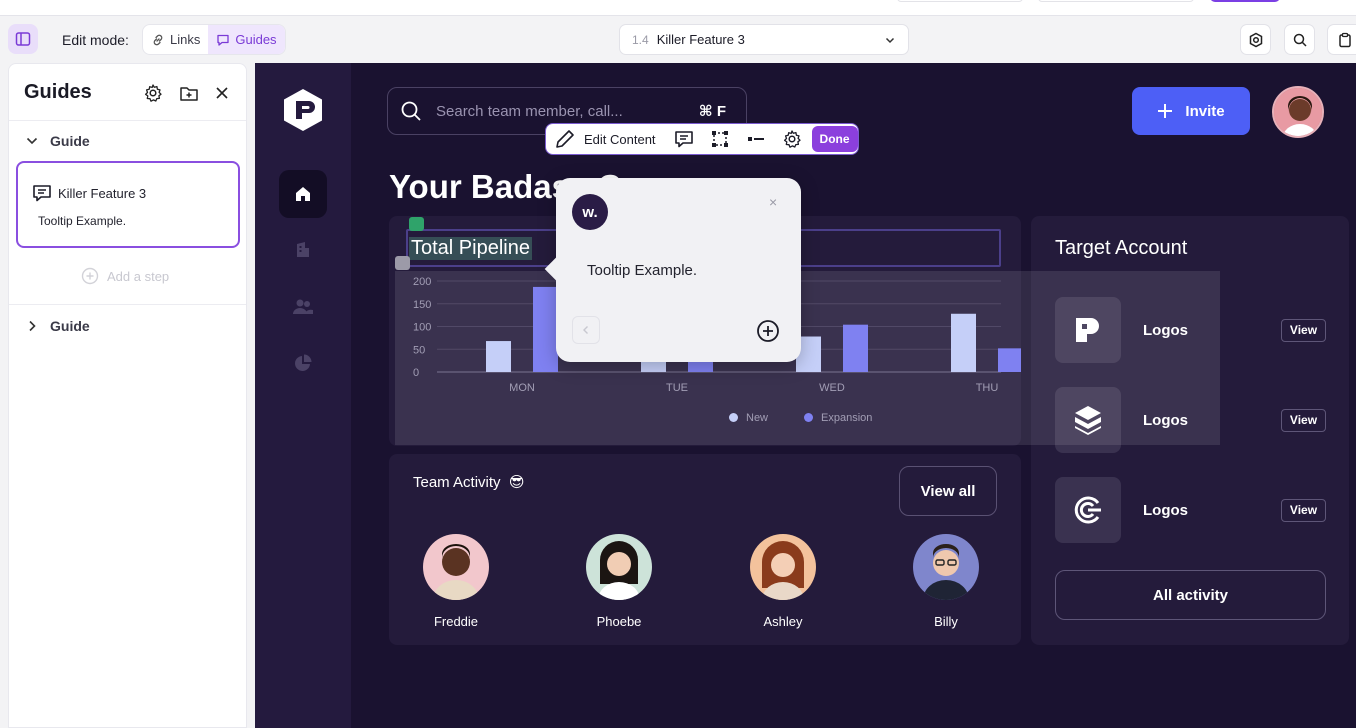 The image size is (1356, 728). I want to click on edit-content-button: Edit Content, so click(610, 139).